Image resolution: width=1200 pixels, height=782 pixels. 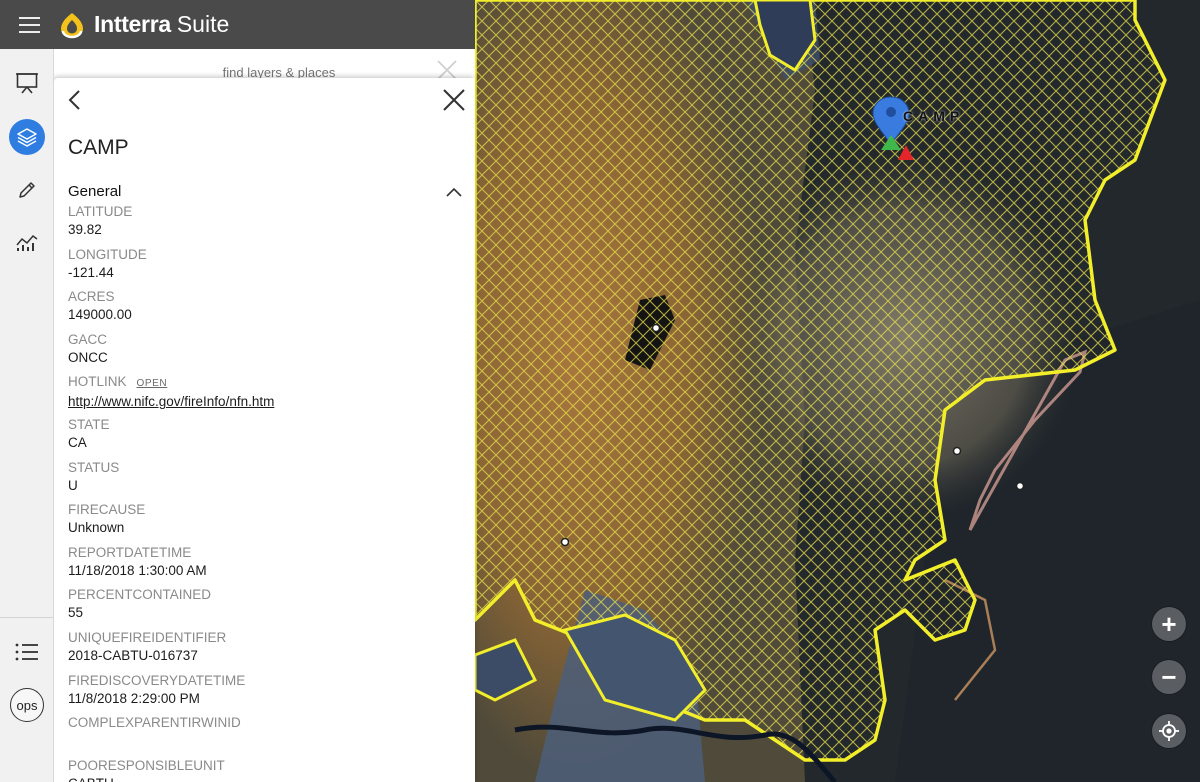 What do you see at coordinates (265, 309) in the screenshot?
I see `field-acres: ACRES 149000.00` at bounding box center [265, 309].